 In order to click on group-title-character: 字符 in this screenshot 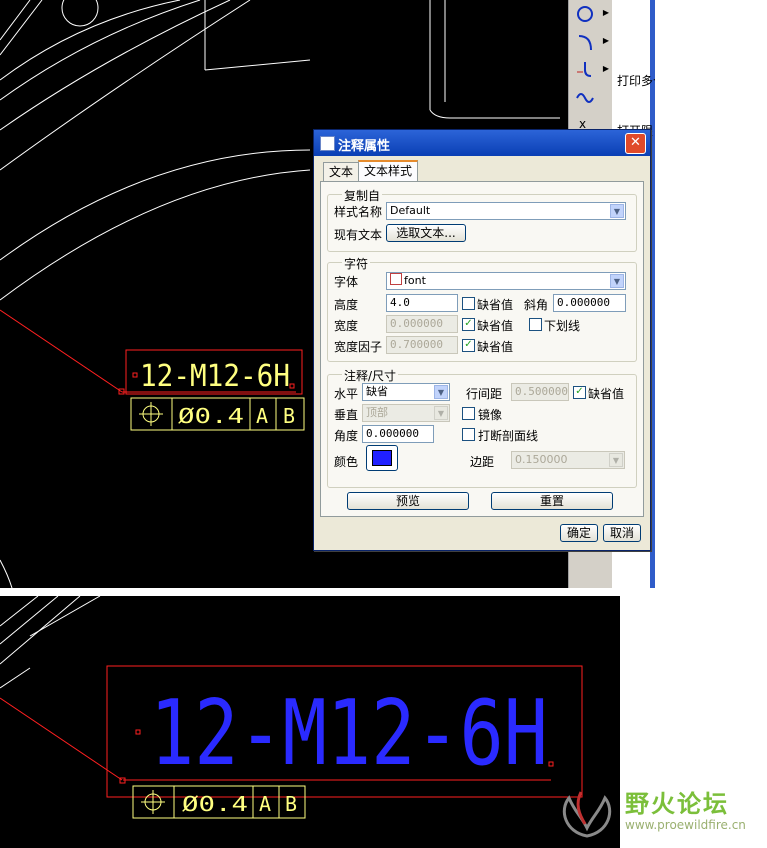, I will do `click(356, 263)`.